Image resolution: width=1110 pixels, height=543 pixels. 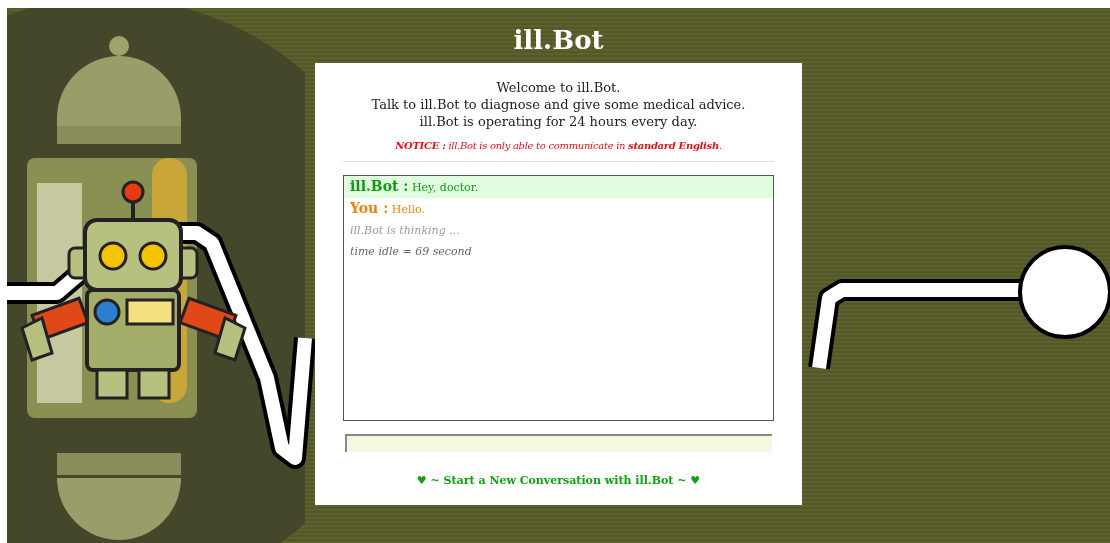 What do you see at coordinates (411, 251) in the screenshot?
I see `idle-time-text: time idle = 69 second` at bounding box center [411, 251].